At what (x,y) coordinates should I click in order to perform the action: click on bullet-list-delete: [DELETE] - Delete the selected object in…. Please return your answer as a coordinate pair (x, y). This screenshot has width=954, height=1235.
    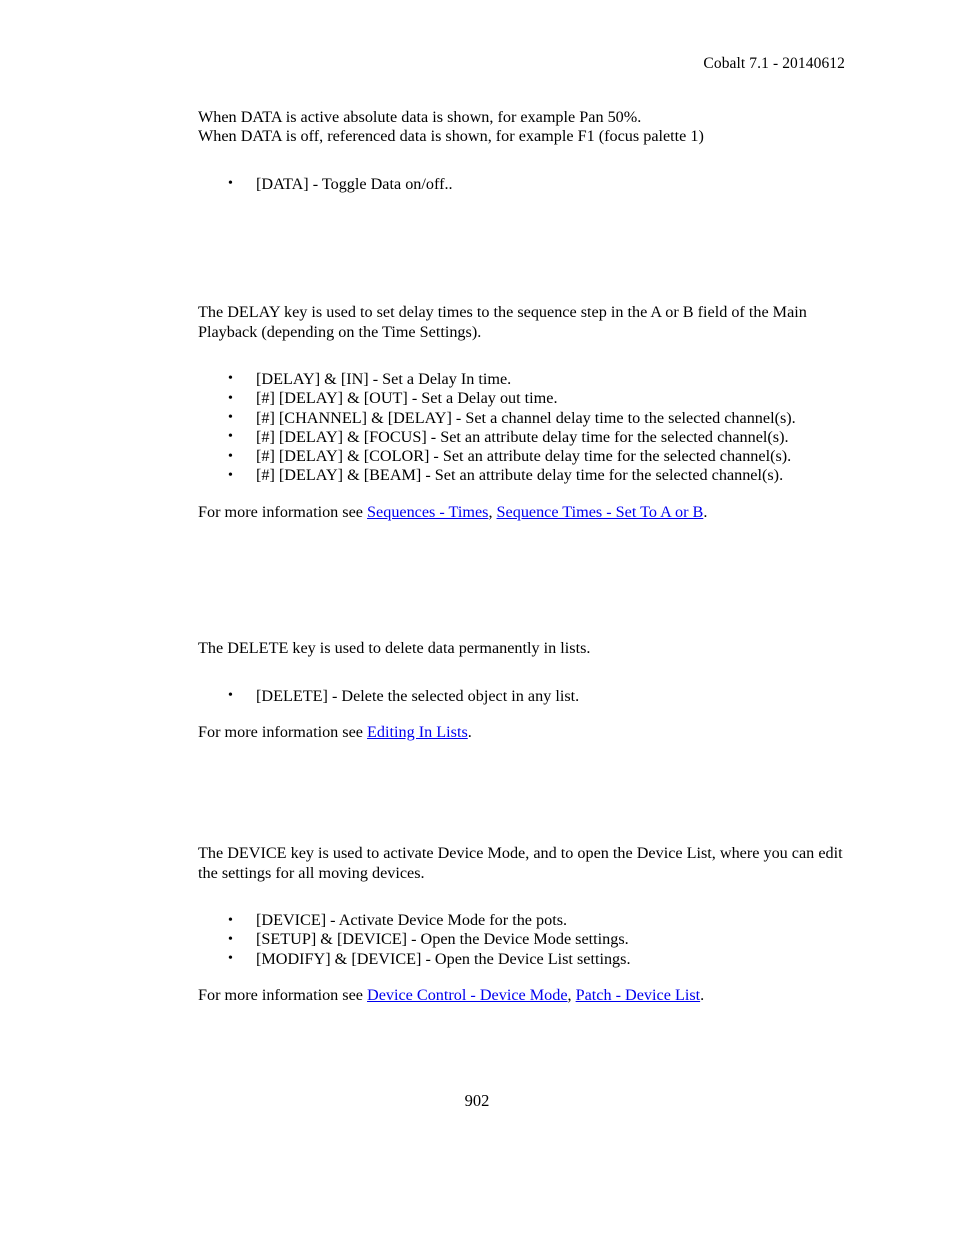
    Looking at the image, I should click on (528, 696).